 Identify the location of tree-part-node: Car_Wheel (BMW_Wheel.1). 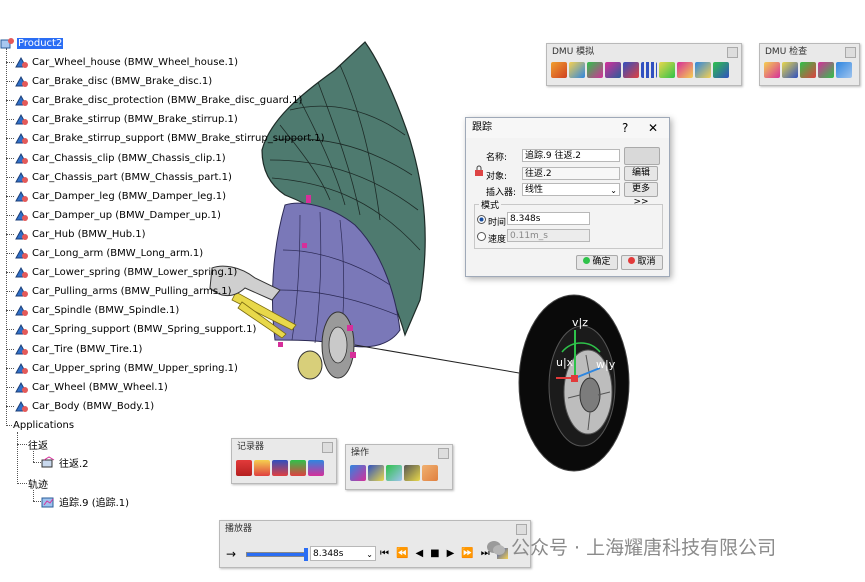
(91, 387).